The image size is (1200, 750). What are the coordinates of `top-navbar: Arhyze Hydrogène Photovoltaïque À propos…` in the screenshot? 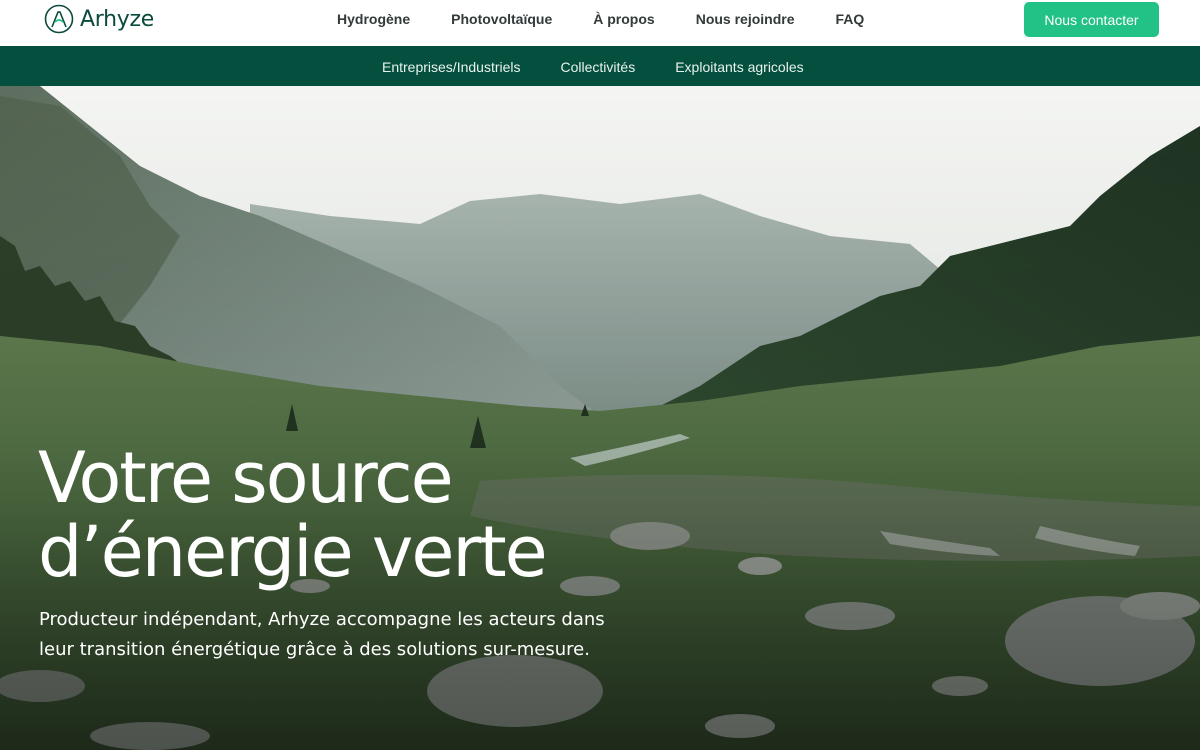 It's located at (600, 23).